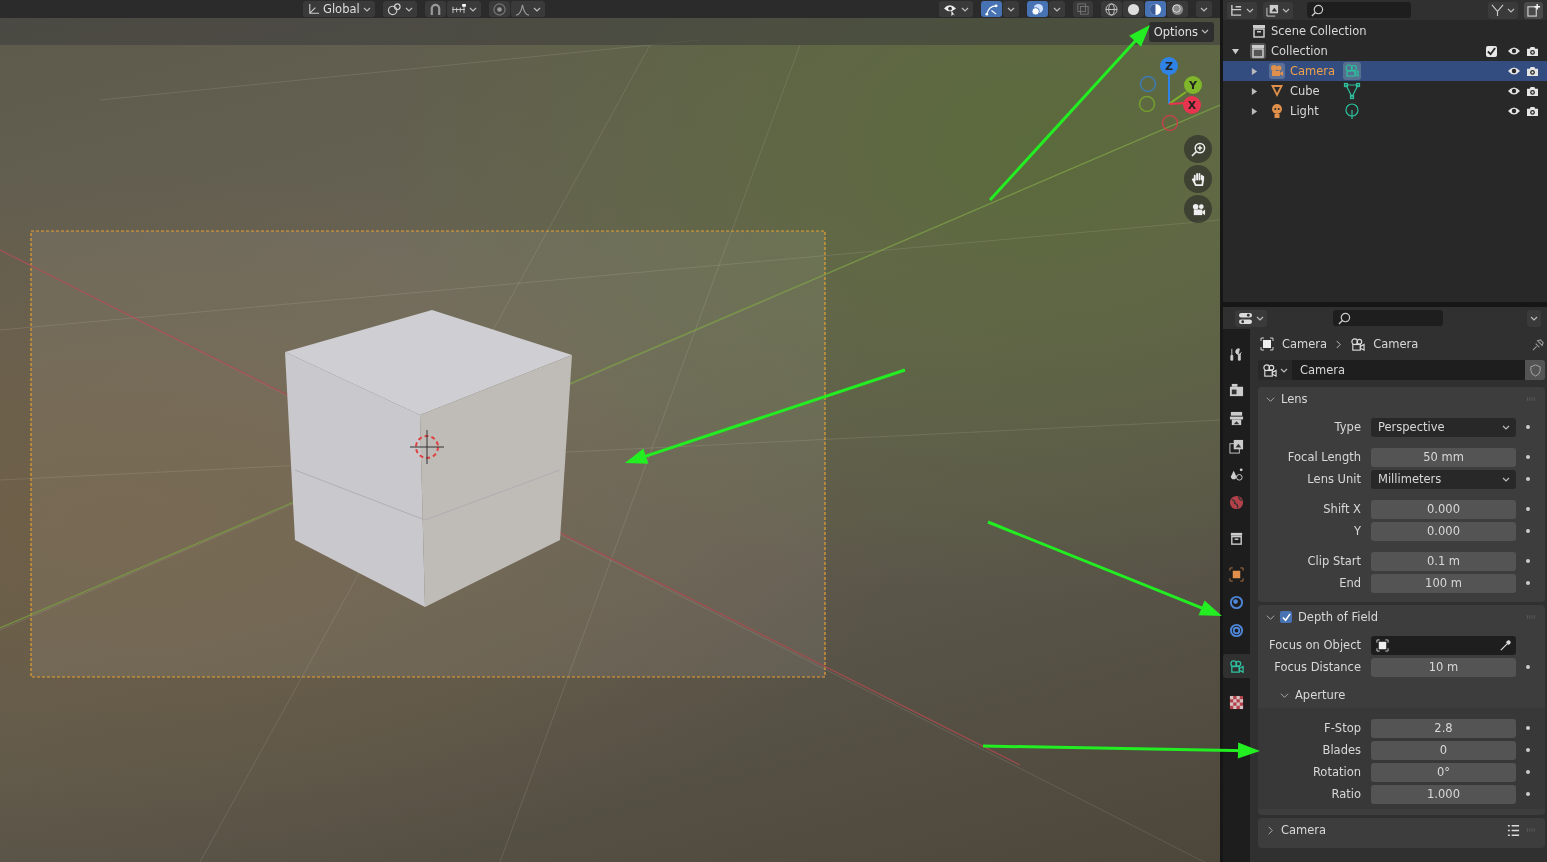 The height and width of the screenshot is (862, 1547). What do you see at coordinates (1278, 10) in the screenshot?
I see `filter-dropdown` at bounding box center [1278, 10].